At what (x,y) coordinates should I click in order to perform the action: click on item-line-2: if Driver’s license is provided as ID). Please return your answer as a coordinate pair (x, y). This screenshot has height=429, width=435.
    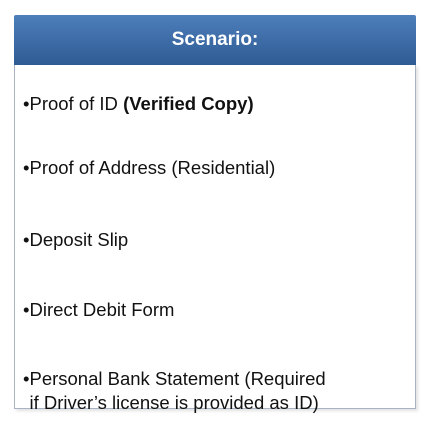
    Looking at the image, I should click on (174, 402).